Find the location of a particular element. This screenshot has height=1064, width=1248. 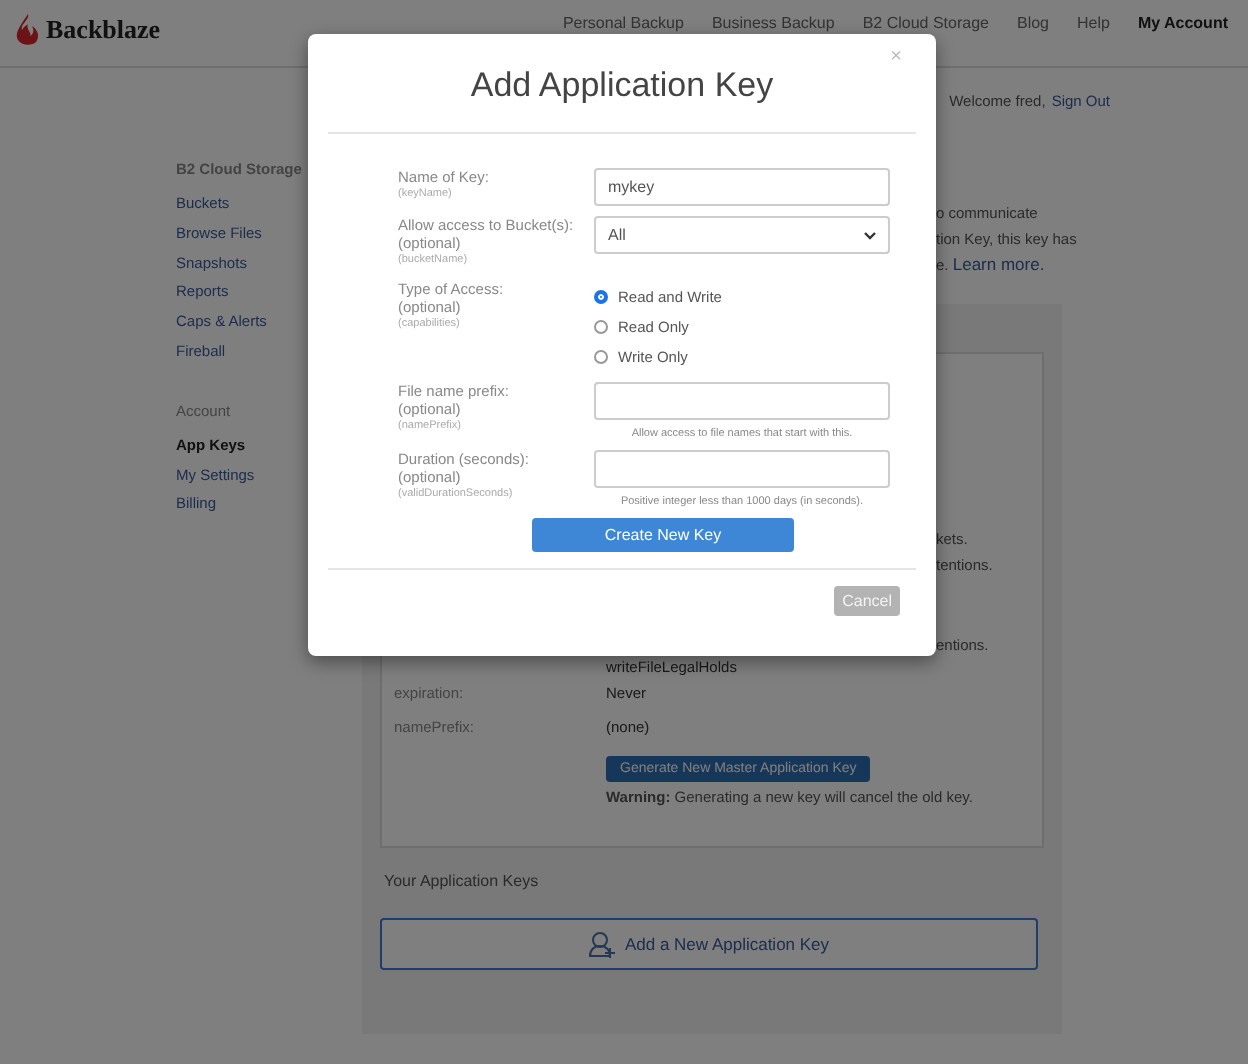

add-key-button: Add a New Application Key is located at coordinates (709, 944).